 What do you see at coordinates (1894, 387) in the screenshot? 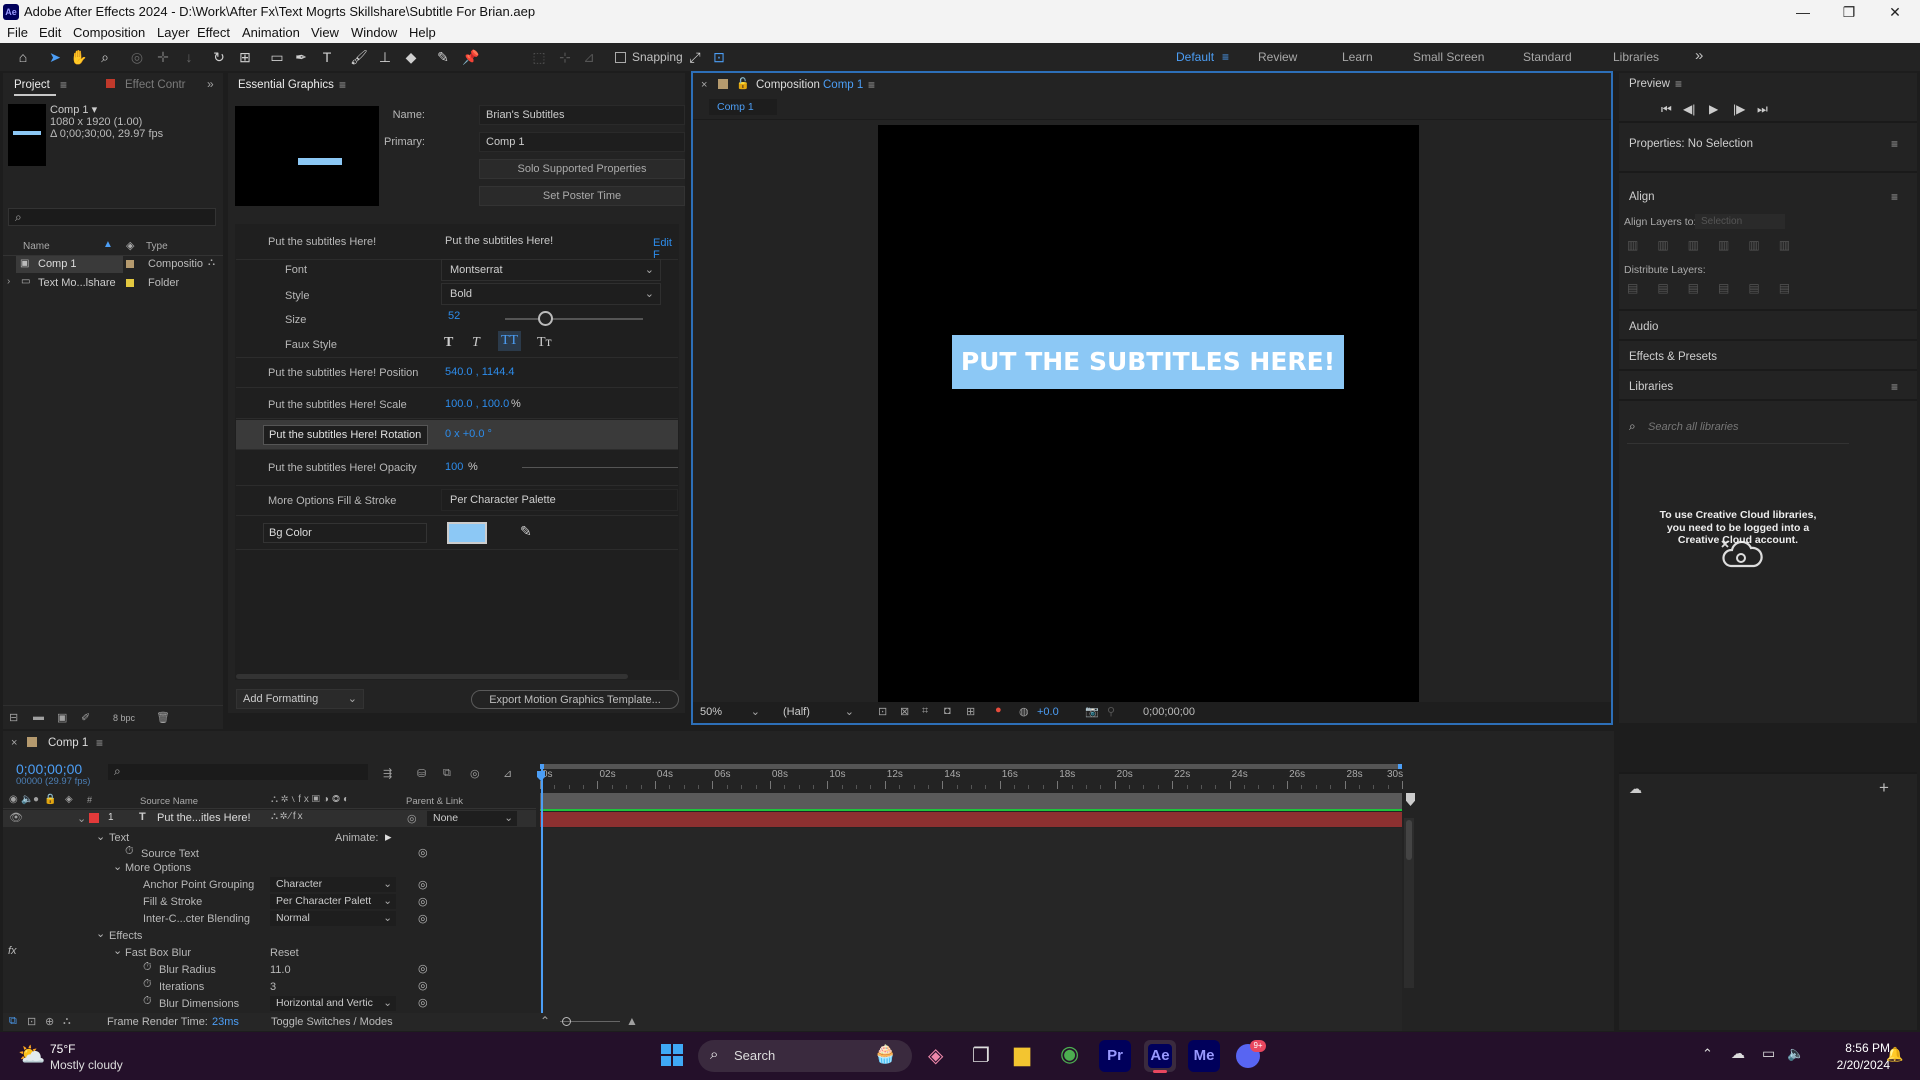
I see `libraries-menu-icon: ≡` at bounding box center [1894, 387].